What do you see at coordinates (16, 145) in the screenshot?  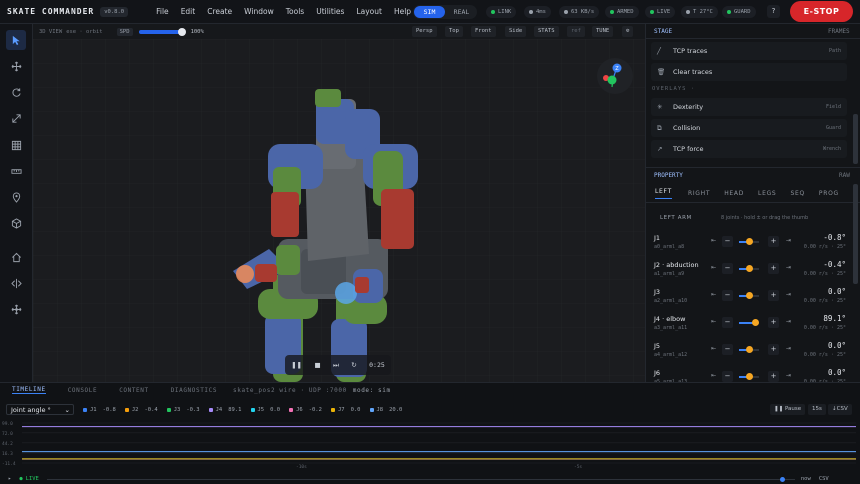 I see `grid-tool-button` at bounding box center [16, 145].